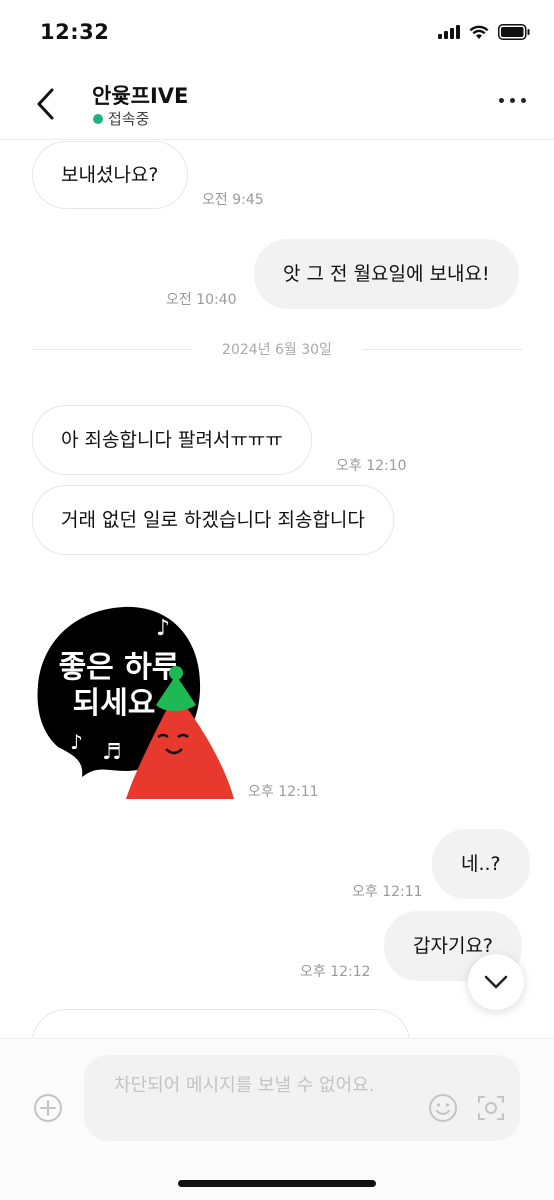 This screenshot has height=1200, width=554. I want to click on wifi-icon, so click(479, 32).